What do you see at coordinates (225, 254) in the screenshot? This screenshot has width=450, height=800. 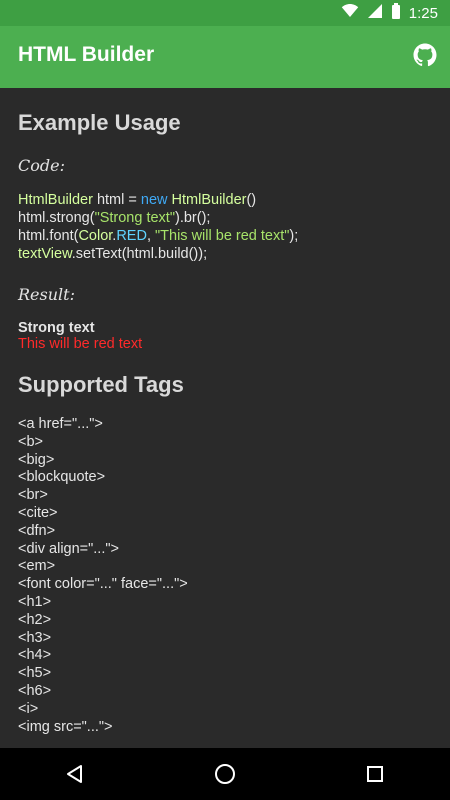 I see `code-line-4: textView.setText(html.build());` at bounding box center [225, 254].